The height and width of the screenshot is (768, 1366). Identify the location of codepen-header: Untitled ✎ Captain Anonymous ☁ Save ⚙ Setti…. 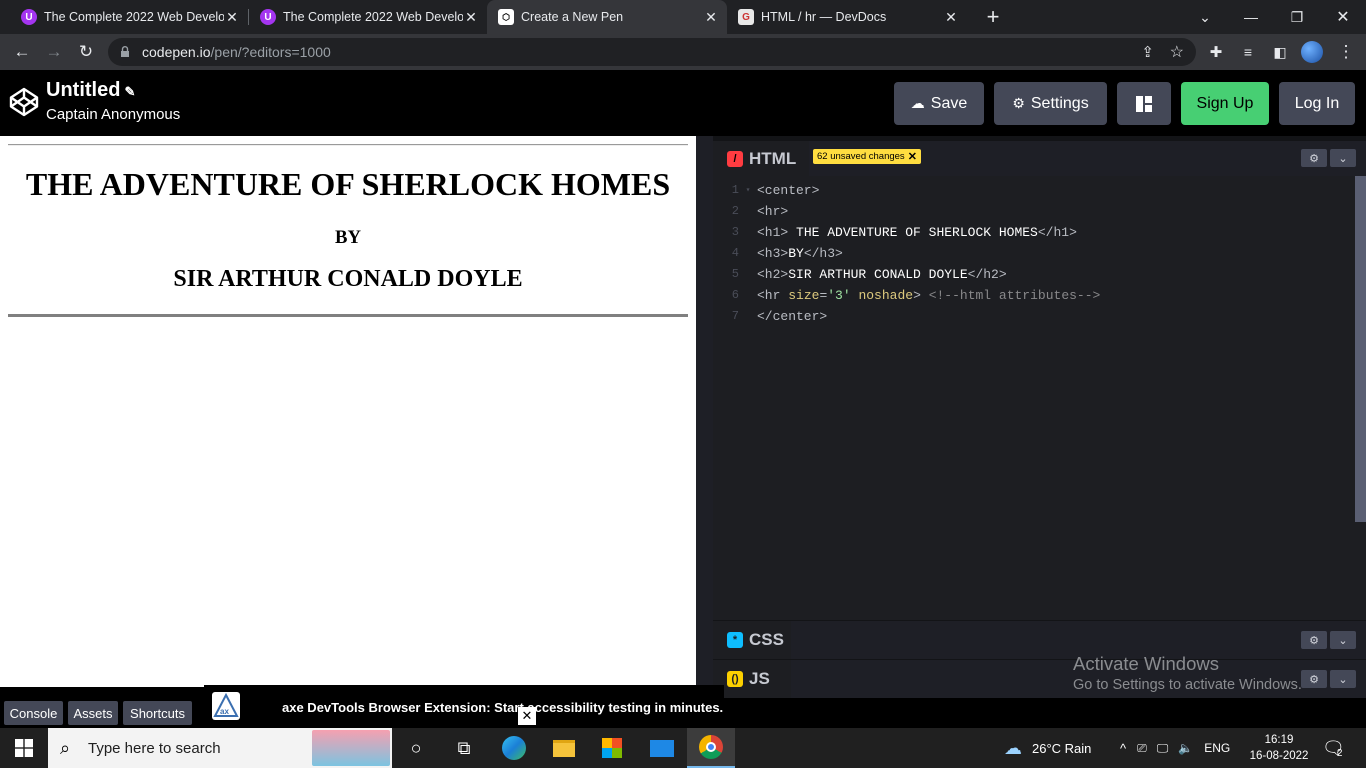
(683, 103).